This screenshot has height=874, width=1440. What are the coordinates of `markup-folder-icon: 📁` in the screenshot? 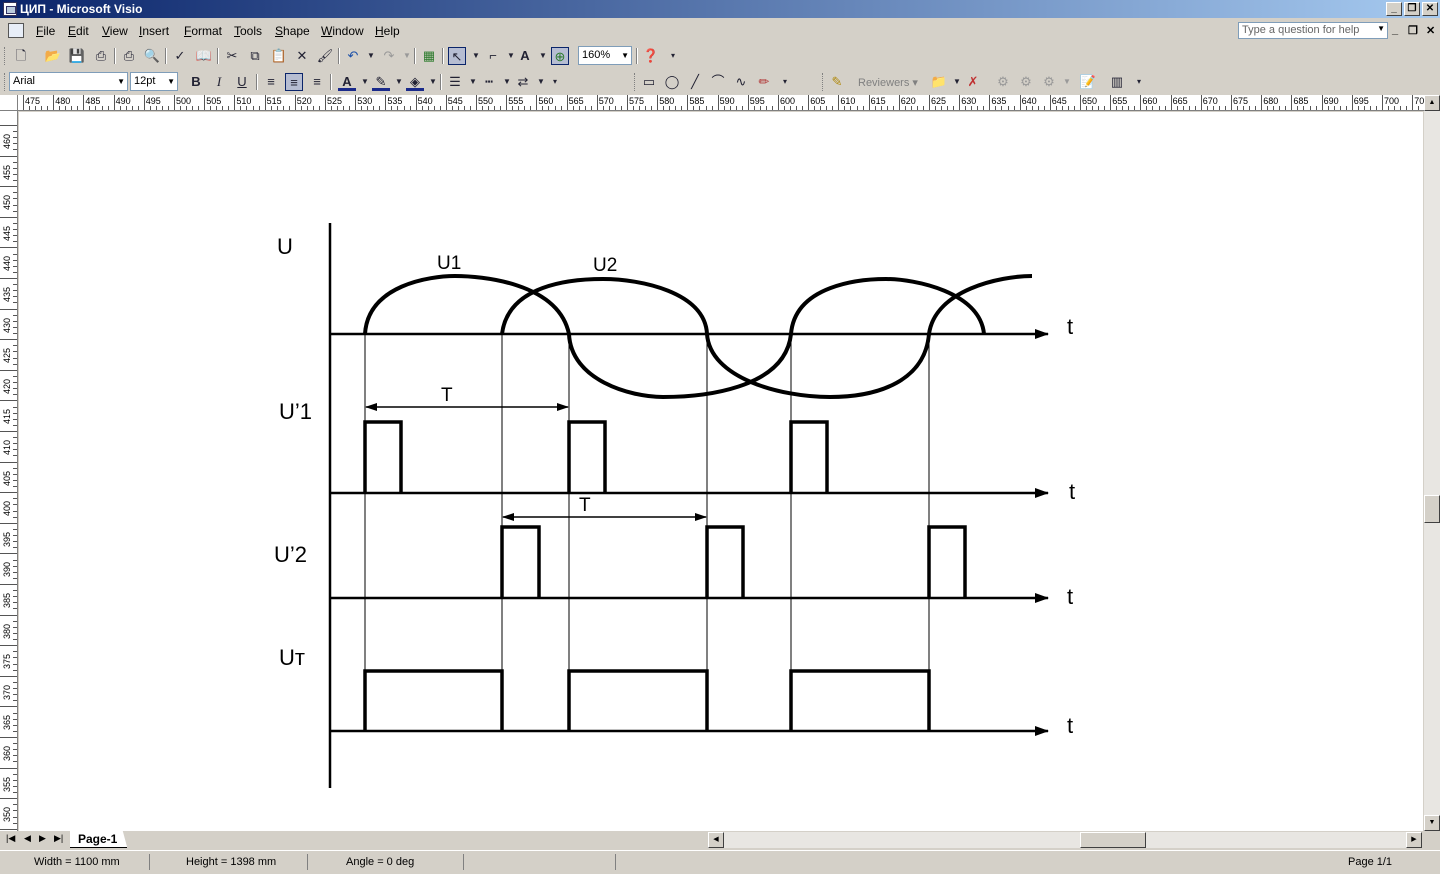 It's located at (939, 82).